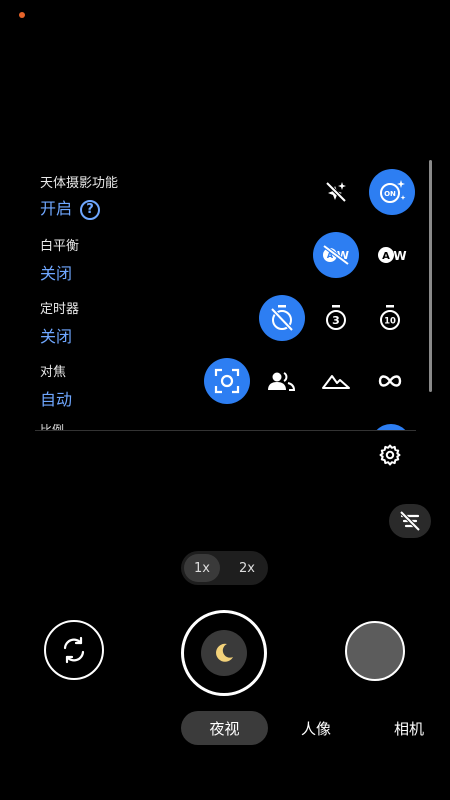  I want to click on motion-photo-toggle, so click(410, 521).